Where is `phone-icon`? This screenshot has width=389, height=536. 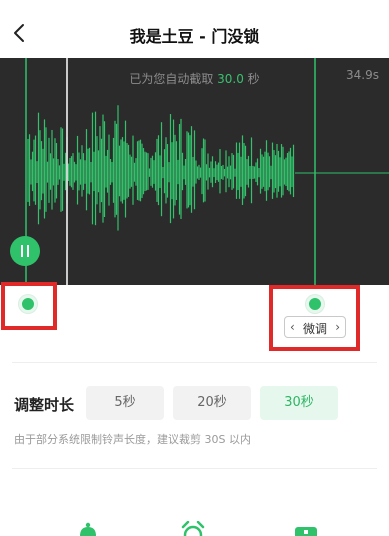
phone-icon is located at coordinates (306, 528).